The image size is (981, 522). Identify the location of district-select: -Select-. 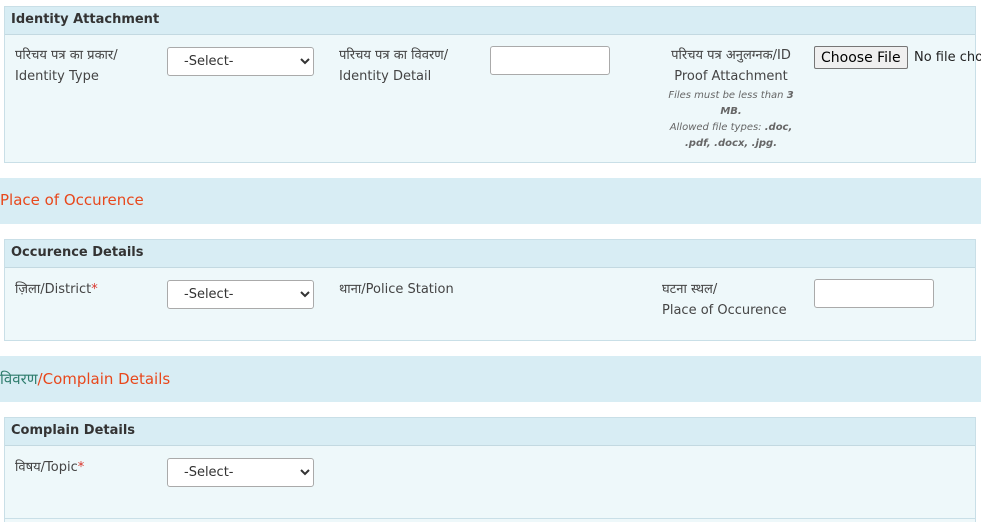
(240, 294).